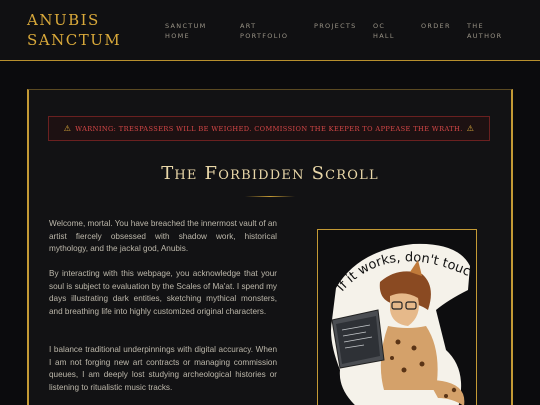 Image resolution: width=540 pixels, height=405 pixels. I want to click on nav-art-portfolio: ART PORTFOLIO, so click(264, 31).